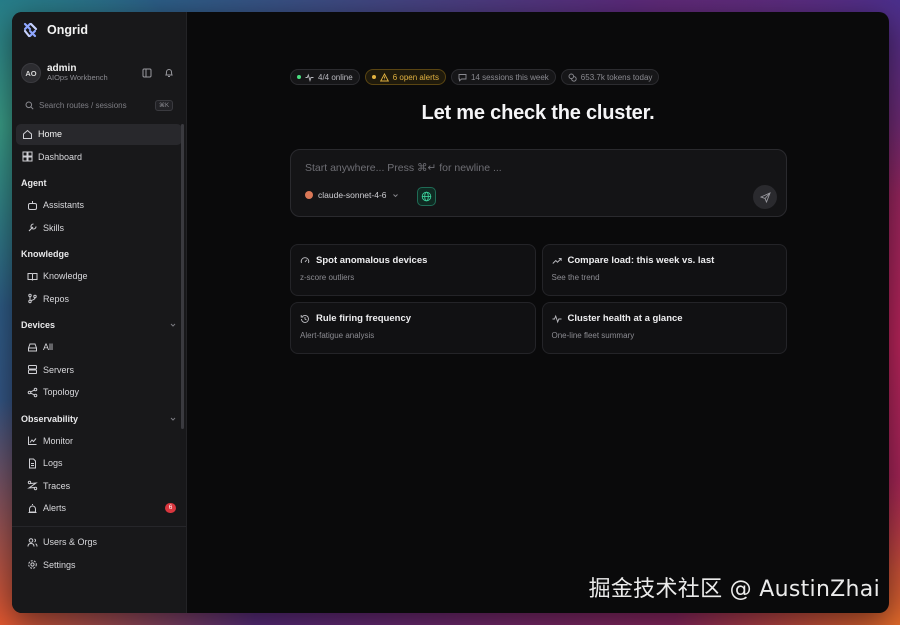  Describe the element at coordinates (45, 254) in the screenshot. I see `section-title: Knowledge` at that location.